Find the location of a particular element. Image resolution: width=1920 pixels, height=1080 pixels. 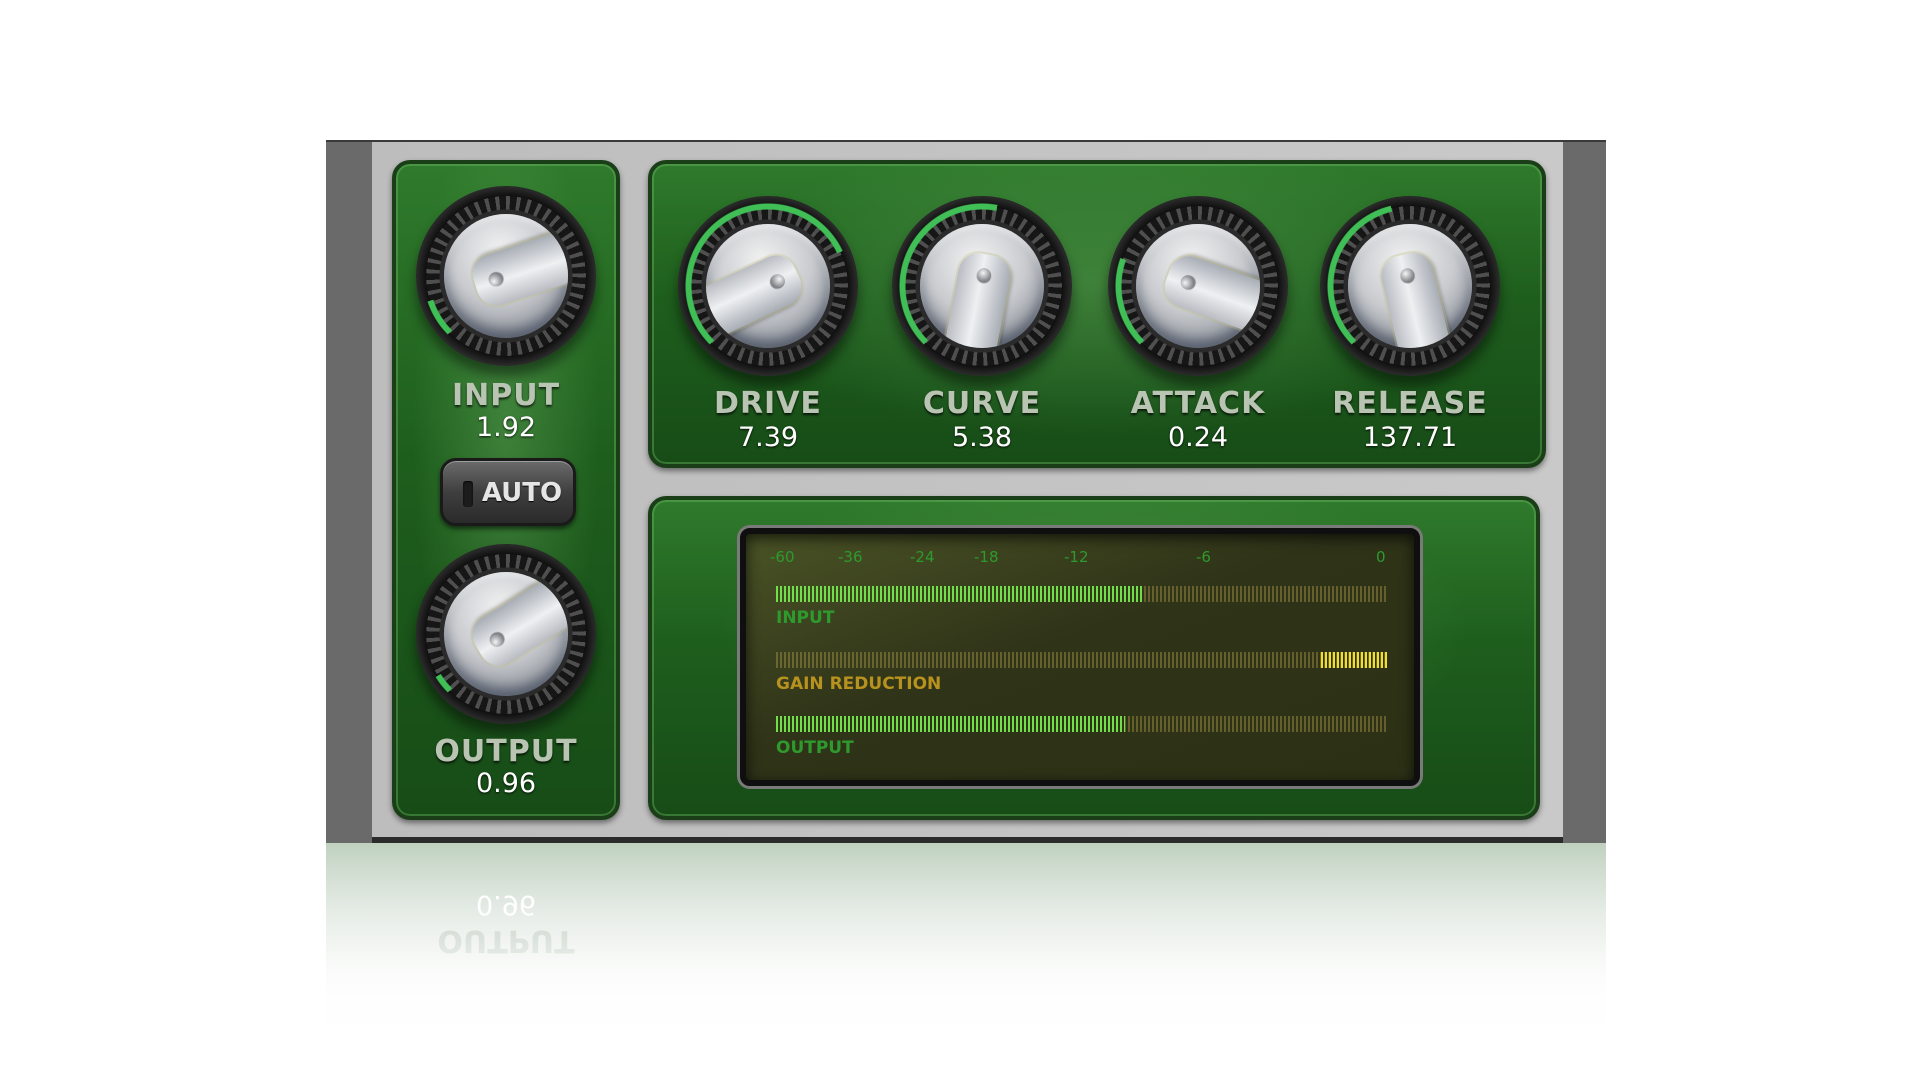

drive-knob is located at coordinates (768, 286).